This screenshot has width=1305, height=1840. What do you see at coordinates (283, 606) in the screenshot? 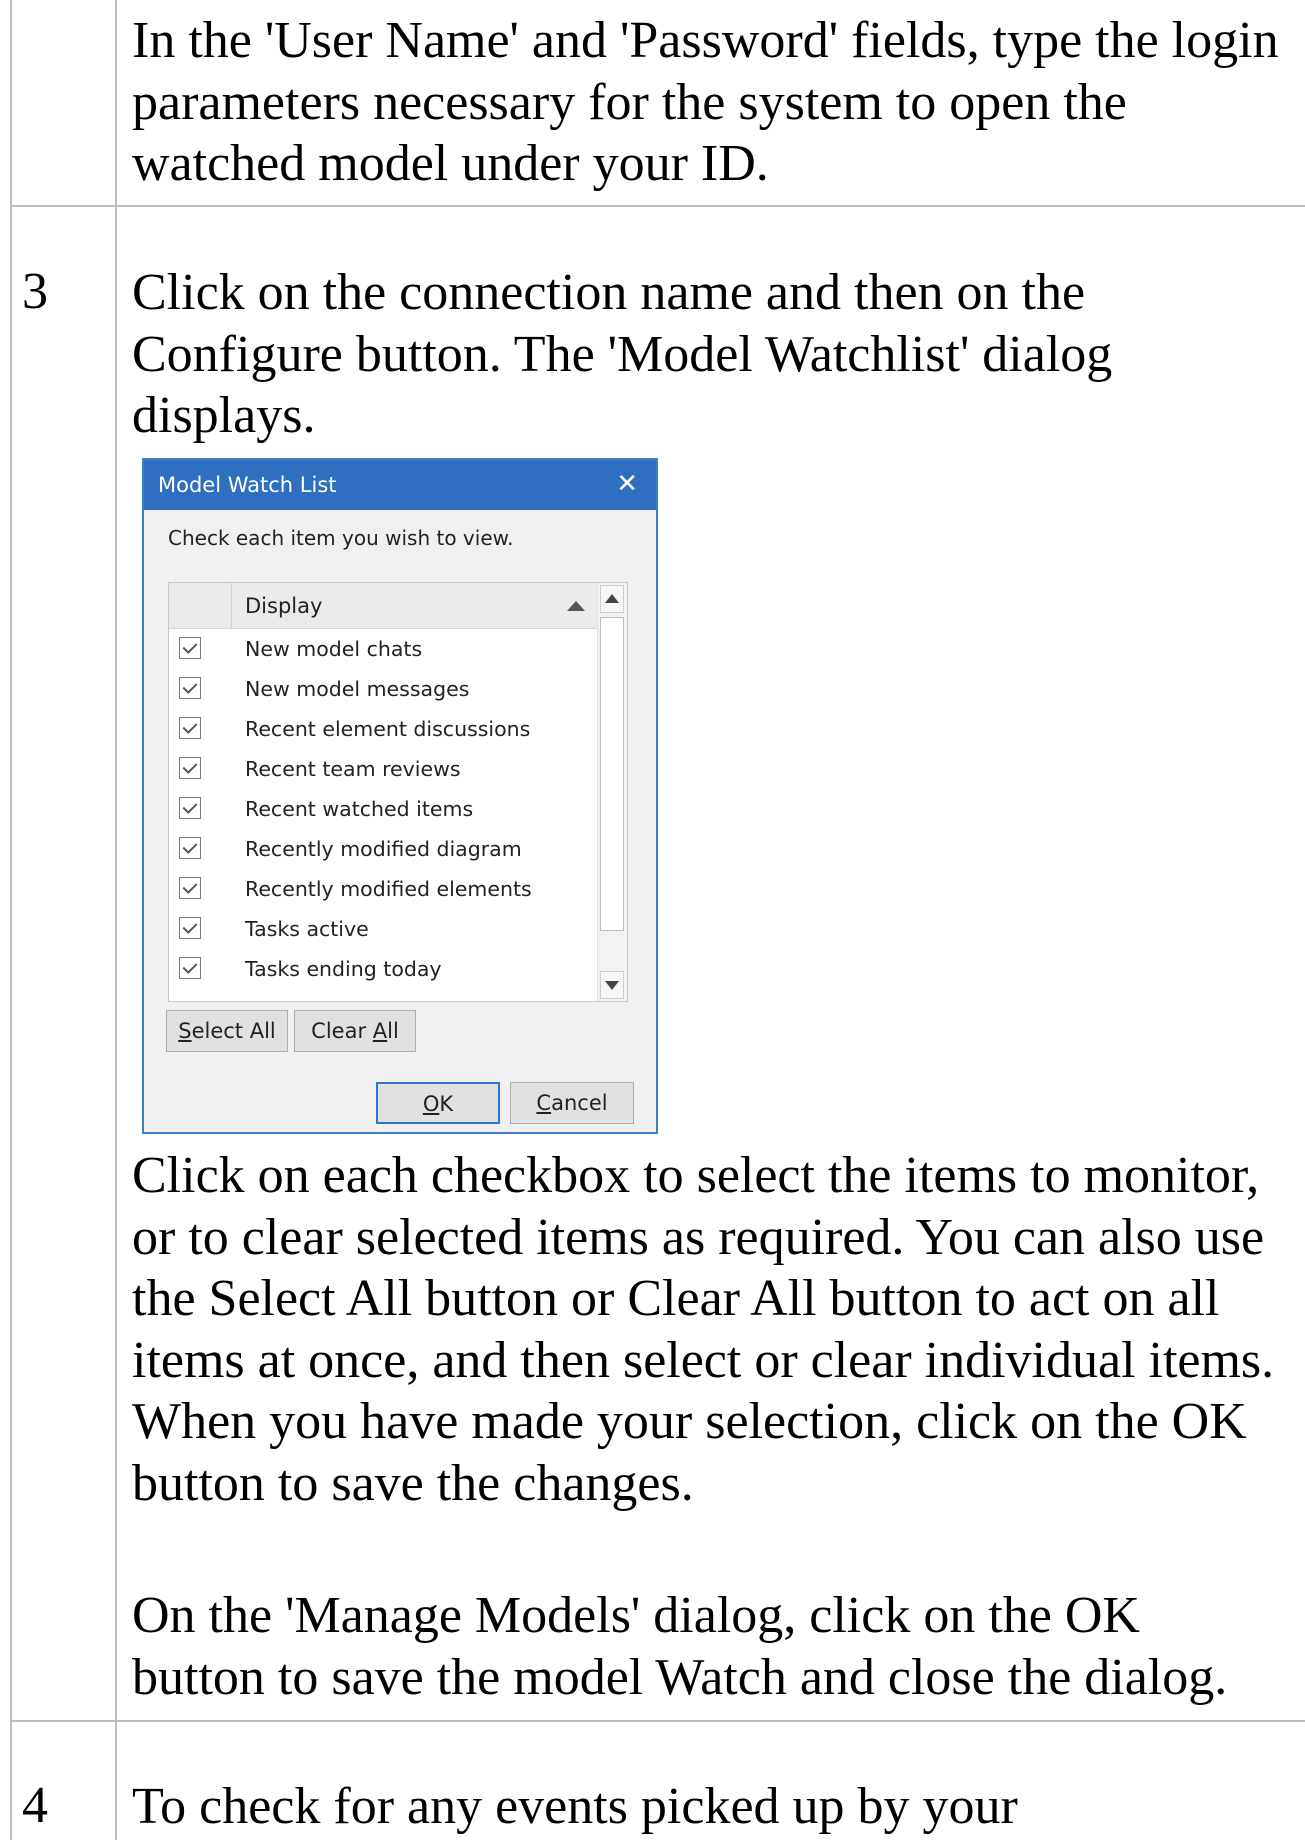
I see `column-header-display: Display` at bounding box center [283, 606].